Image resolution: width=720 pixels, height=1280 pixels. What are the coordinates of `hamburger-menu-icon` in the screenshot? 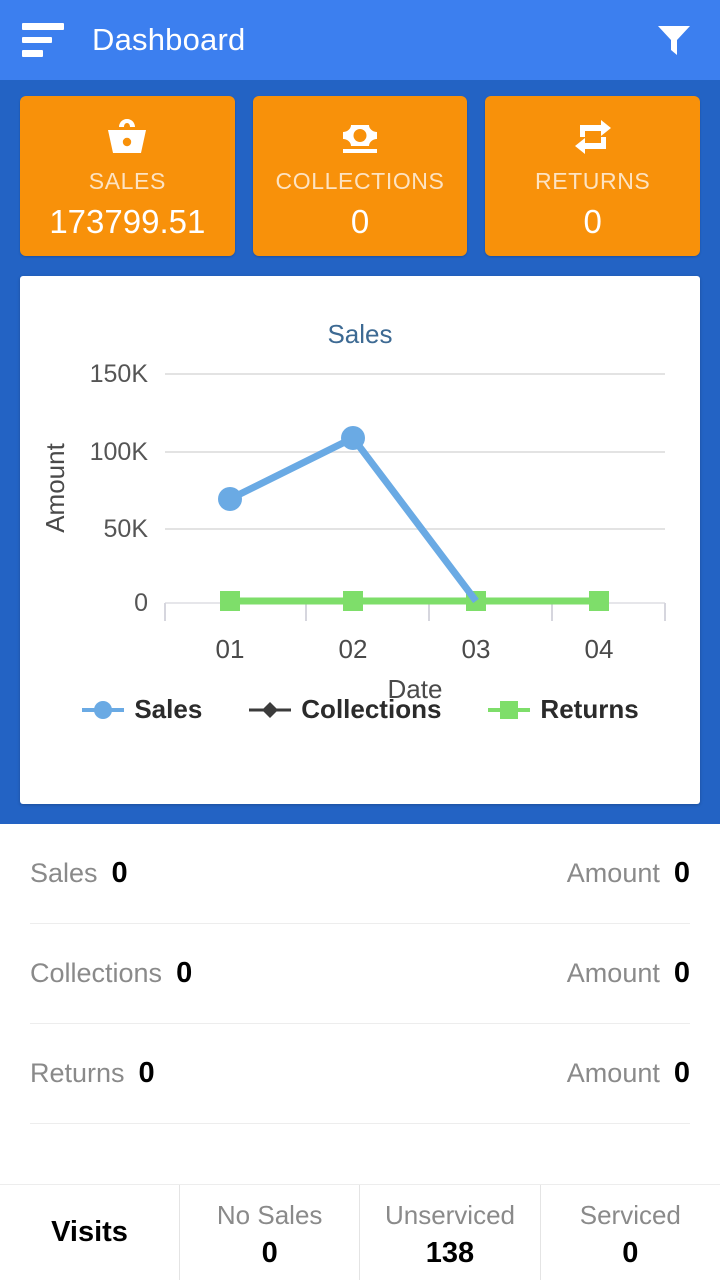 It's located at (43, 40).